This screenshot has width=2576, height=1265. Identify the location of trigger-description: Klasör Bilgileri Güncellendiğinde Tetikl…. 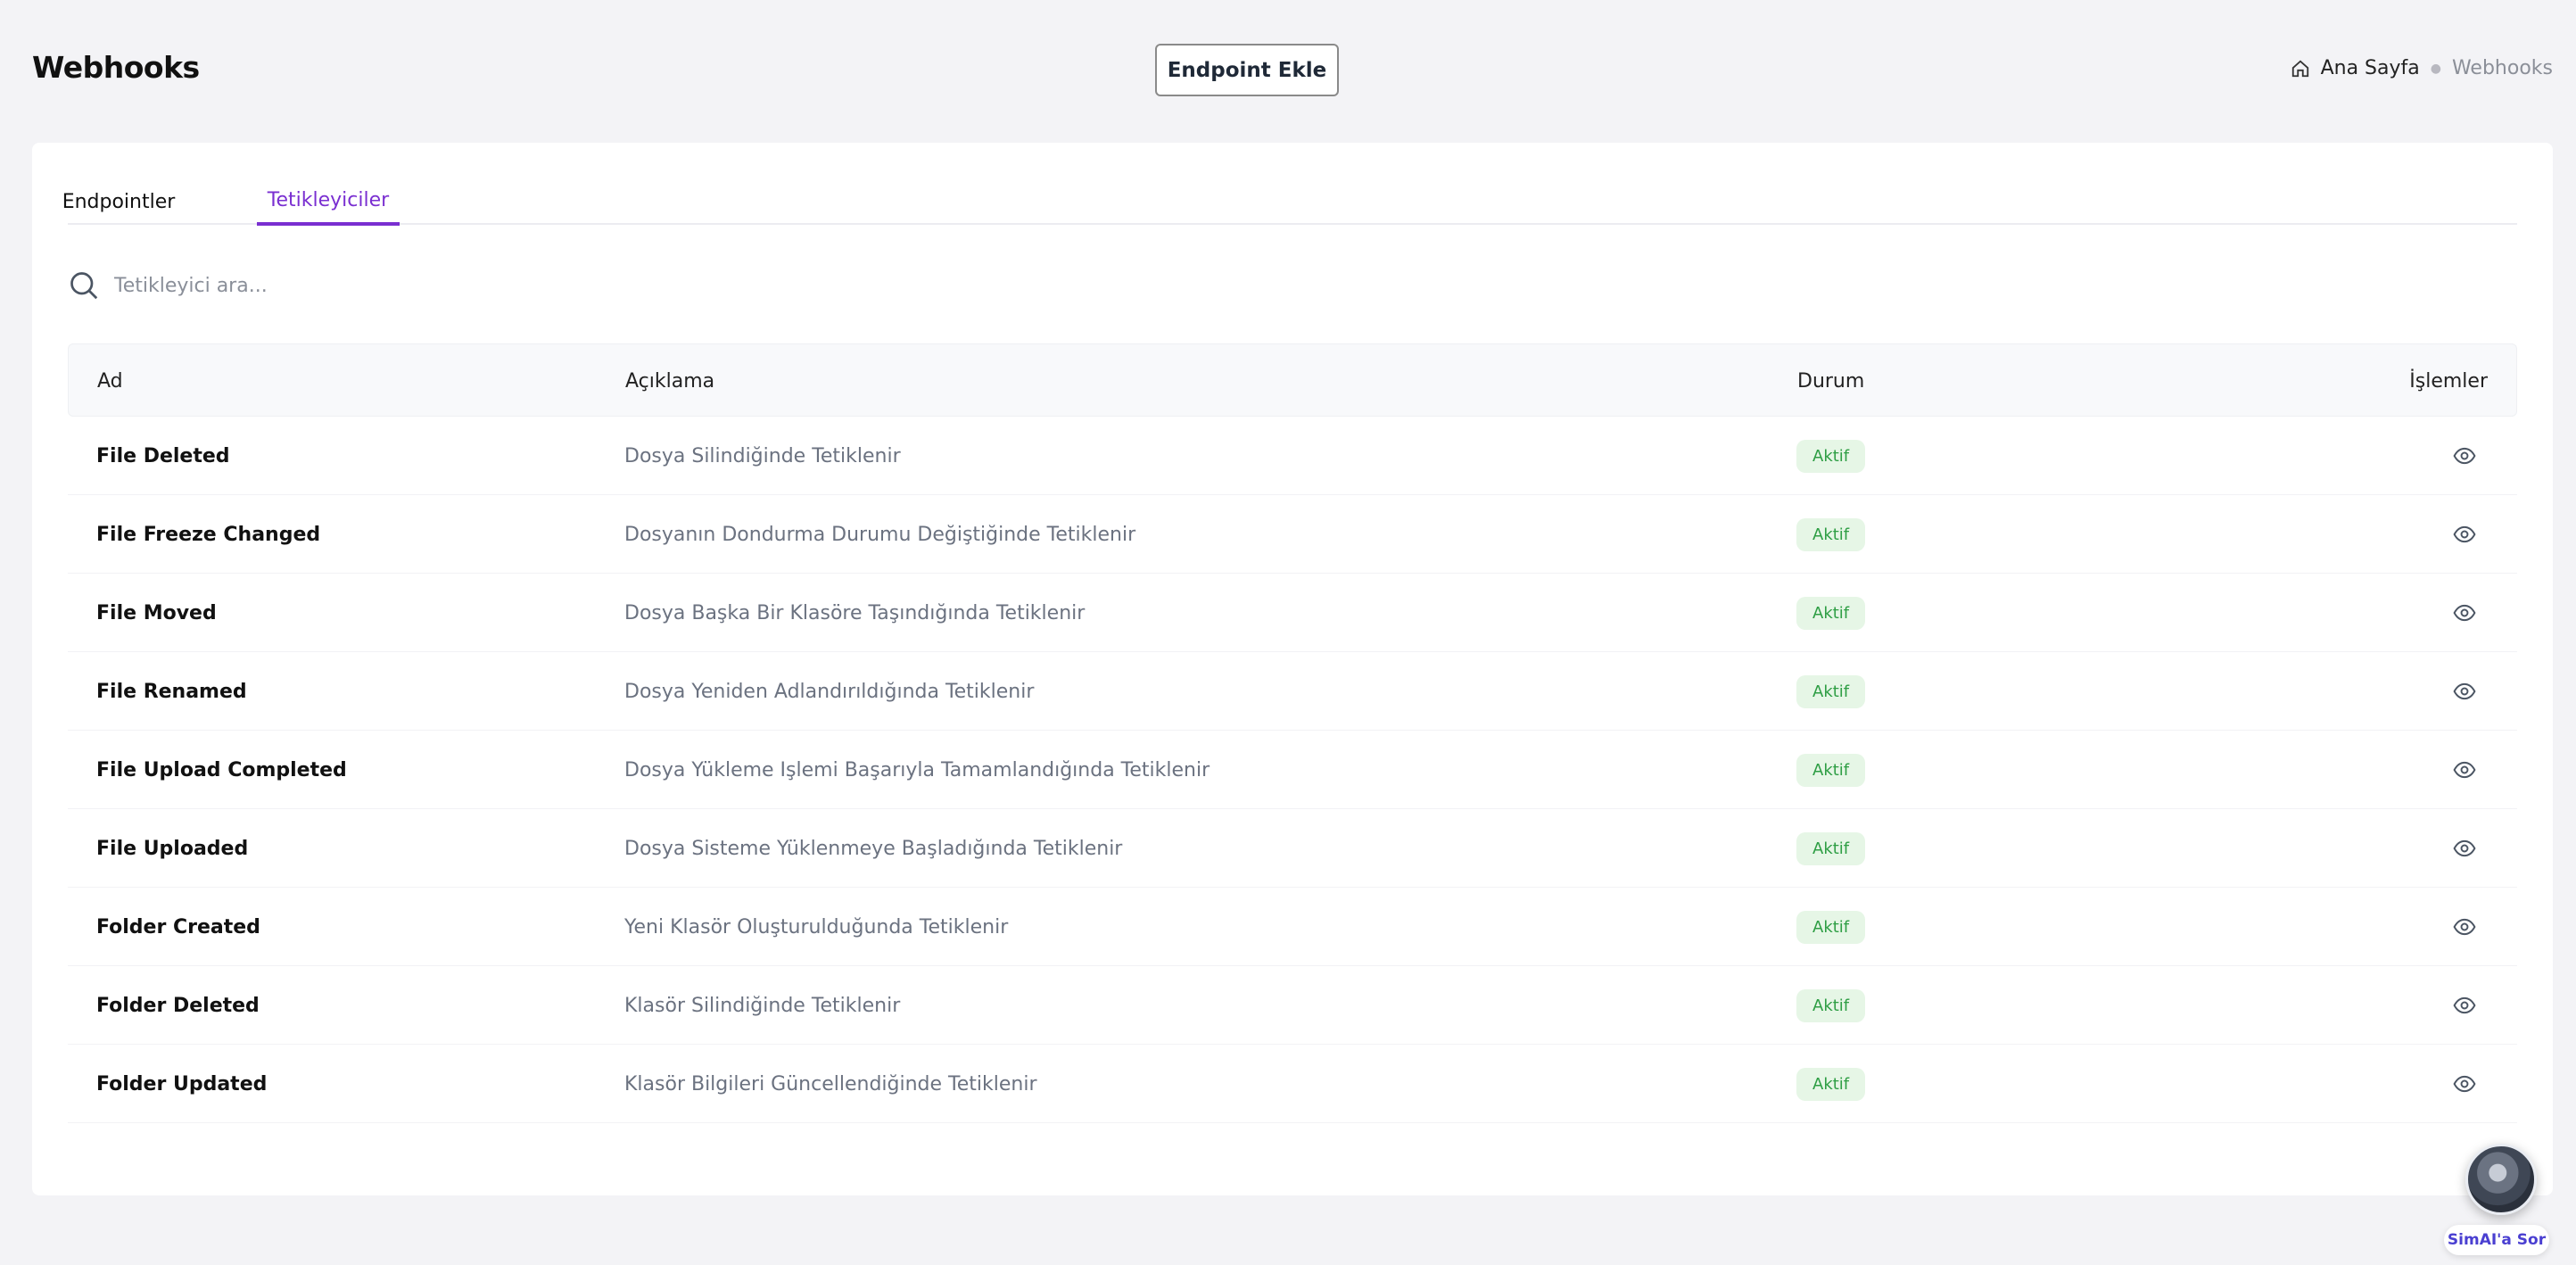
(831, 1084).